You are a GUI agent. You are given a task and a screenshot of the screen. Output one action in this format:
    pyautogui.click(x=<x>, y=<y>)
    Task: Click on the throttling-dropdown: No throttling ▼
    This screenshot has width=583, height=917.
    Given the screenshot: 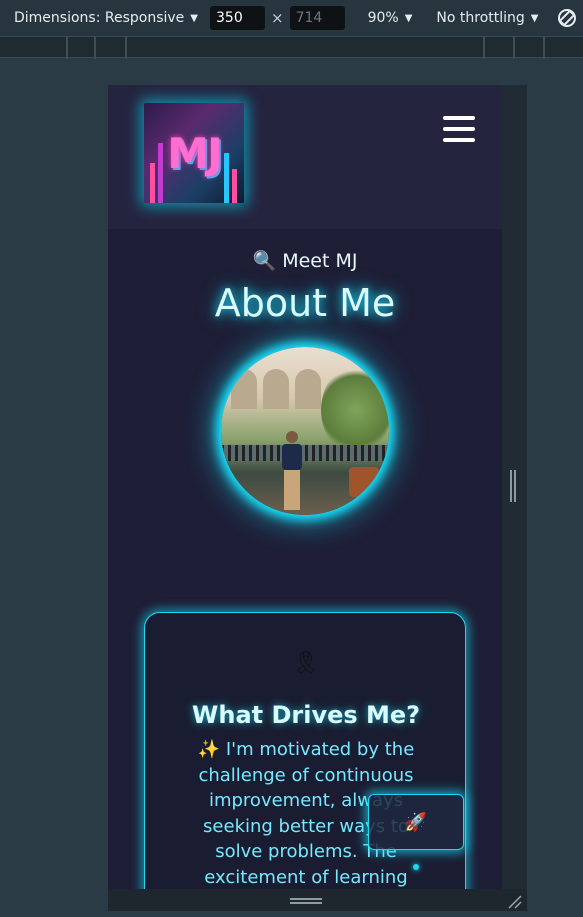 What is the action you would take?
    pyautogui.click(x=487, y=18)
    